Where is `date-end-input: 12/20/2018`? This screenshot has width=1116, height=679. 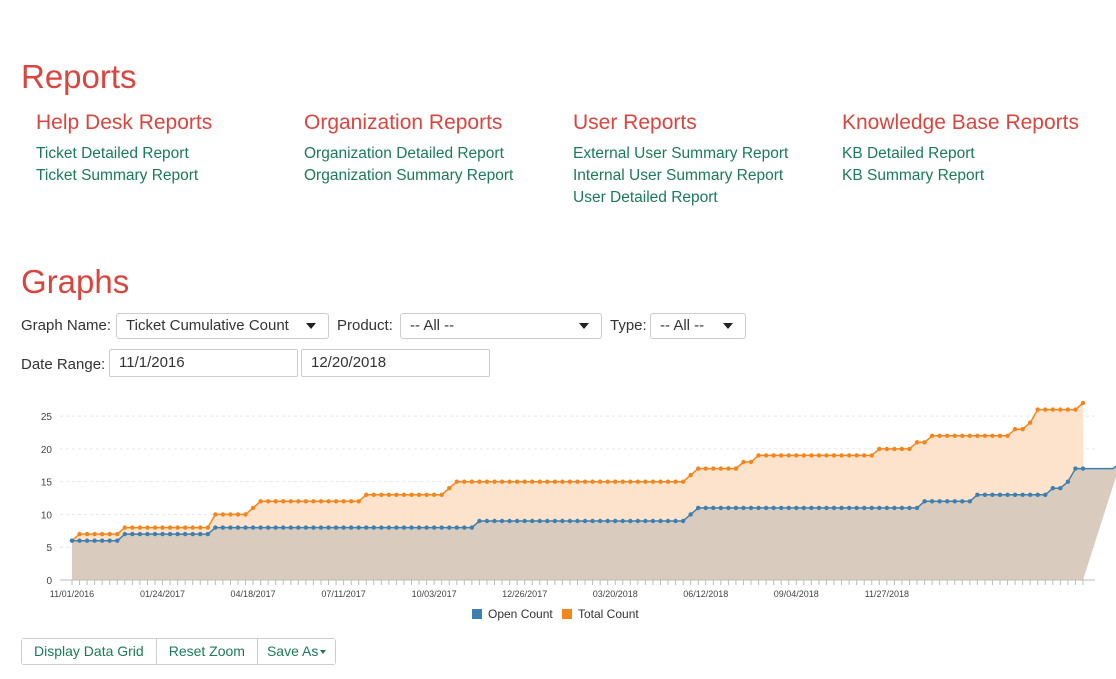
date-end-input: 12/20/2018 is located at coordinates (395, 363).